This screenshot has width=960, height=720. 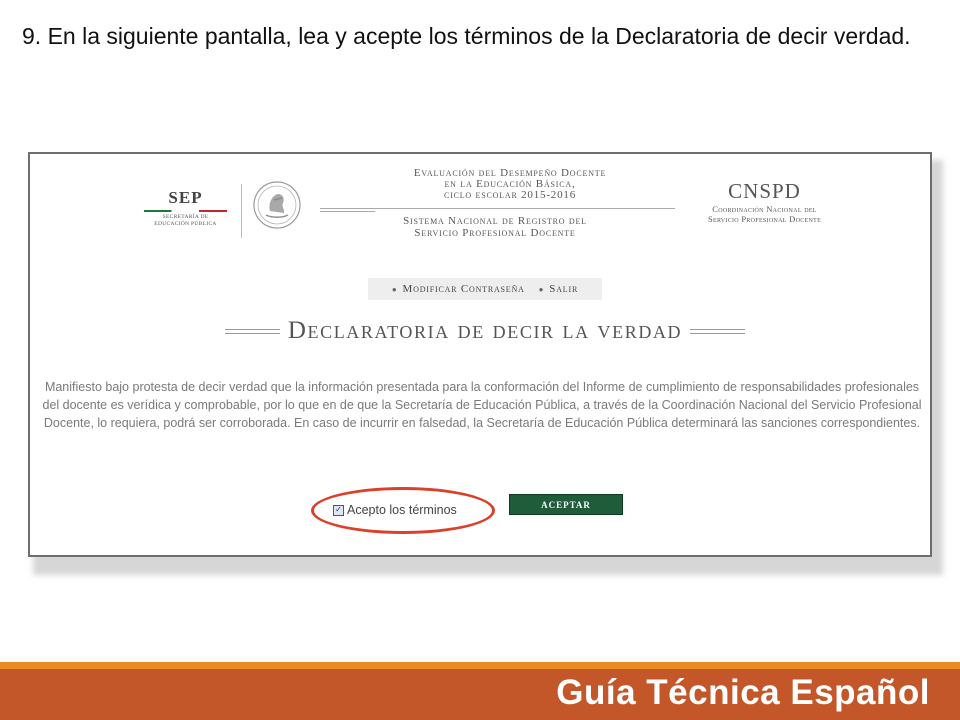 What do you see at coordinates (185, 211) in the screenshot?
I see `flag-stripe` at bounding box center [185, 211].